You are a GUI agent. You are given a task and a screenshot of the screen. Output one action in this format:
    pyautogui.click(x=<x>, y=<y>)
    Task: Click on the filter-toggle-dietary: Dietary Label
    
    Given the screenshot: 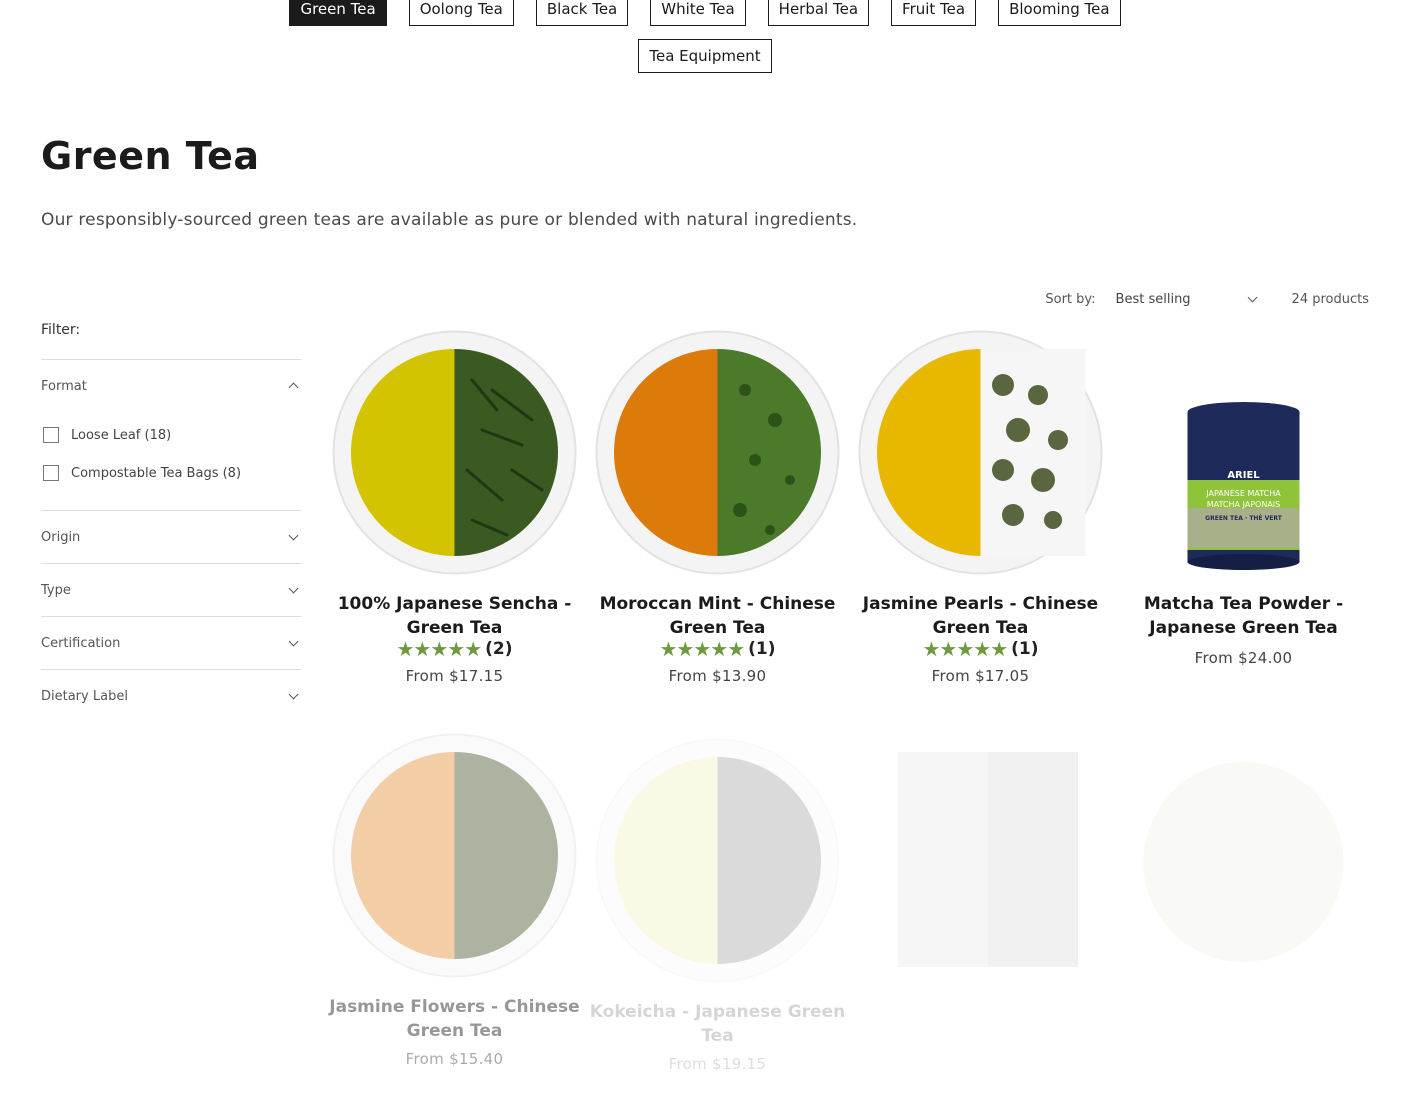 What is the action you would take?
    pyautogui.click(x=171, y=696)
    